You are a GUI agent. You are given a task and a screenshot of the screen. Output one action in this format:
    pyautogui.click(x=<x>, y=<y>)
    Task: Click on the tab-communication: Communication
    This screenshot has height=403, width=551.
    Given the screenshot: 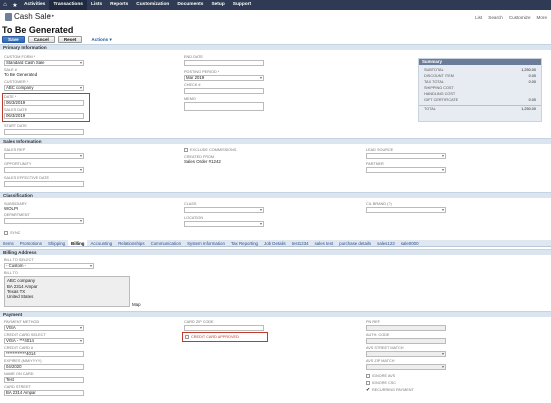 What is the action you would take?
    pyautogui.click(x=166, y=243)
    